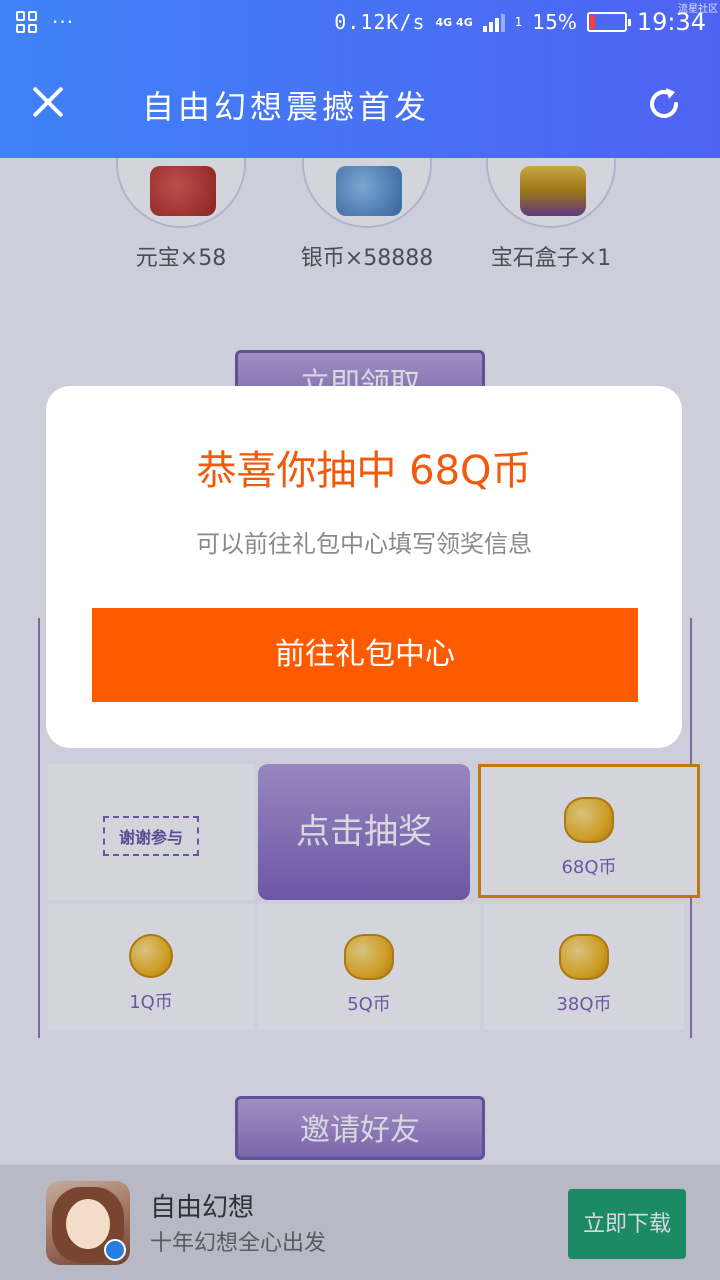  I want to click on more-notifications-icon: ···, so click(63, 22).